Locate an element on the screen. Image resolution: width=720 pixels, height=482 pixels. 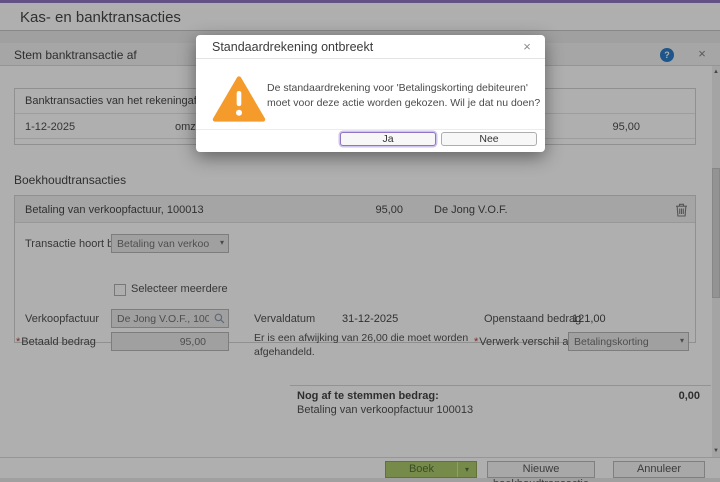
dialog-close-icon: × is located at coordinates (527, 47).